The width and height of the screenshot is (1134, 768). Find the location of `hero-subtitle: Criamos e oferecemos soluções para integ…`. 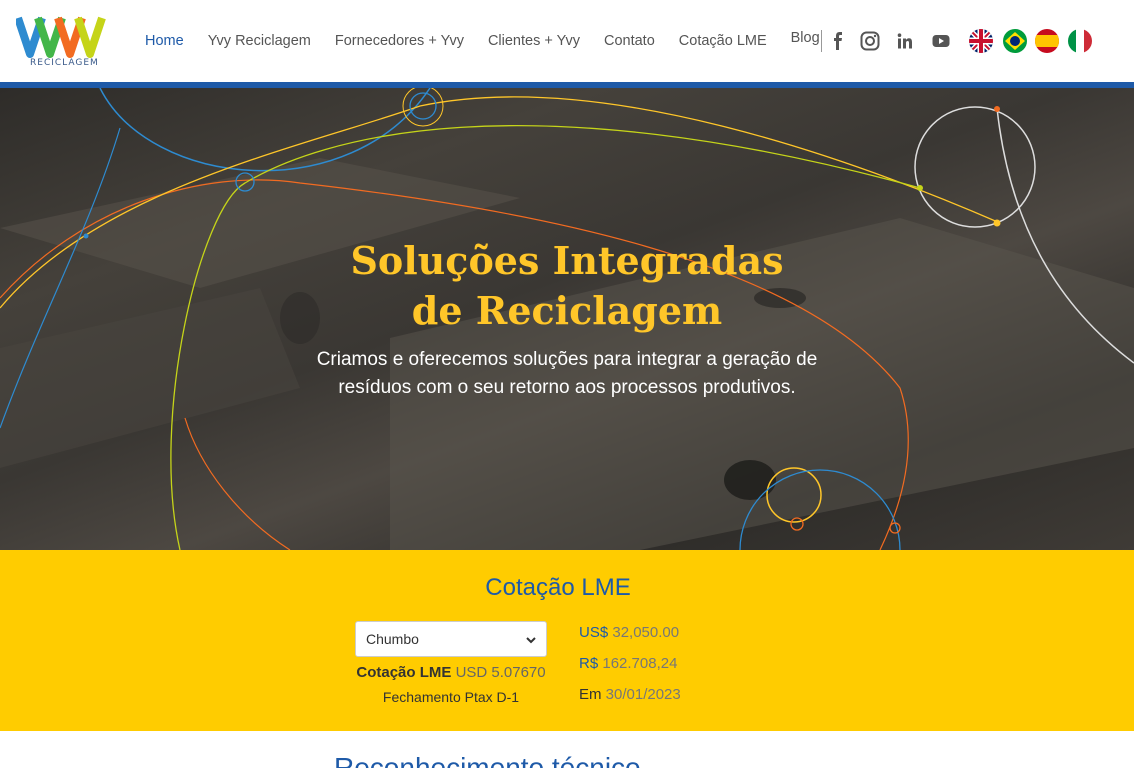

hero-subtitle: Criamos e oferecemos soluções para integ… is located at coordinates (567, 374).